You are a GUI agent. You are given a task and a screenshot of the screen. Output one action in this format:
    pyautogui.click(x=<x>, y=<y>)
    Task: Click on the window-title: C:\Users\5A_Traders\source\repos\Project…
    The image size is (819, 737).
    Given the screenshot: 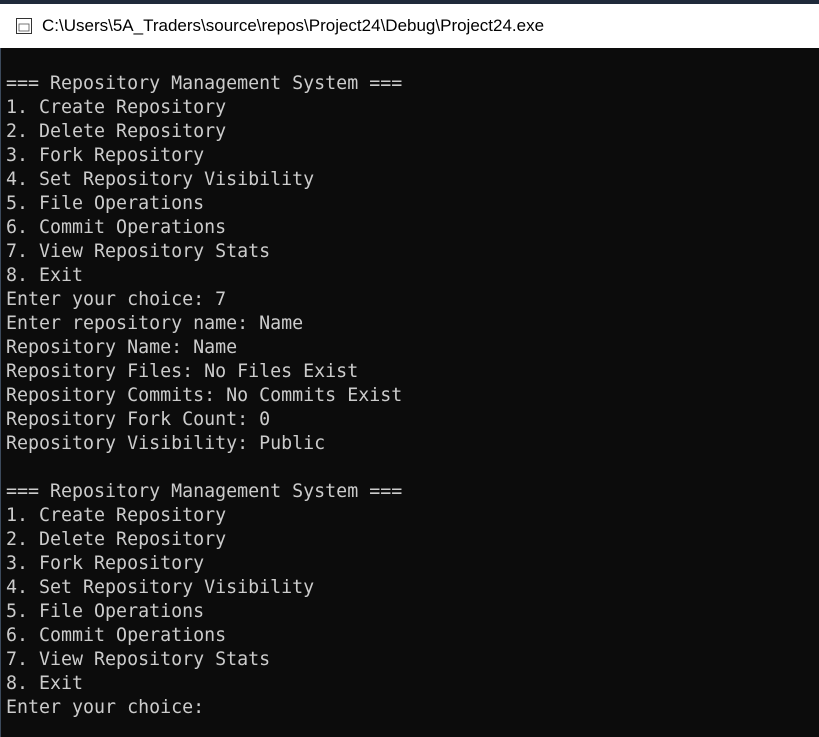 What is the action you would take?
    pyautogui.click(x=293, y=25)
    